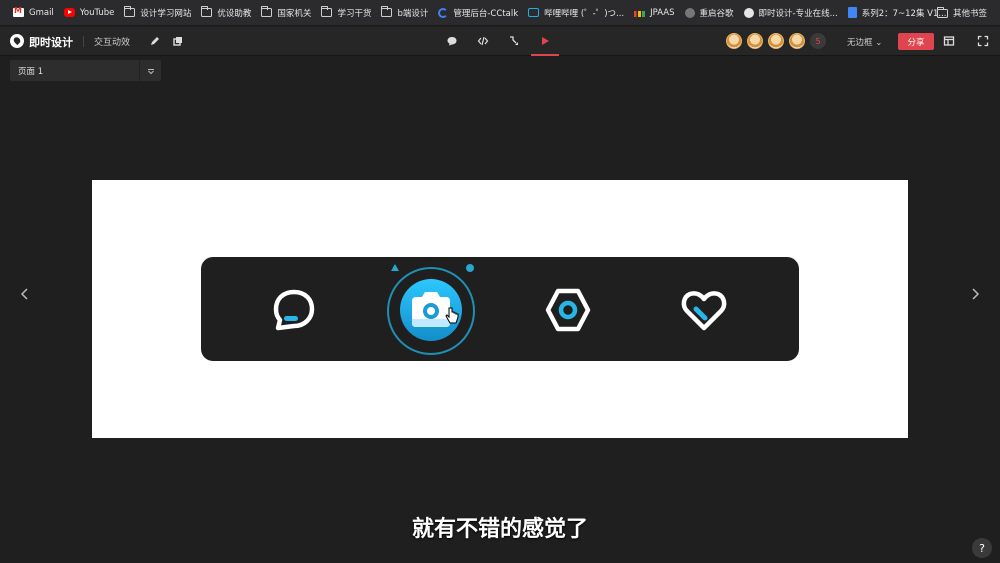 This screenshot has height=563, width=1000. Describe the element at coordinates (916, 41) in the screenshot. I see `share-button: 分享` at that location.